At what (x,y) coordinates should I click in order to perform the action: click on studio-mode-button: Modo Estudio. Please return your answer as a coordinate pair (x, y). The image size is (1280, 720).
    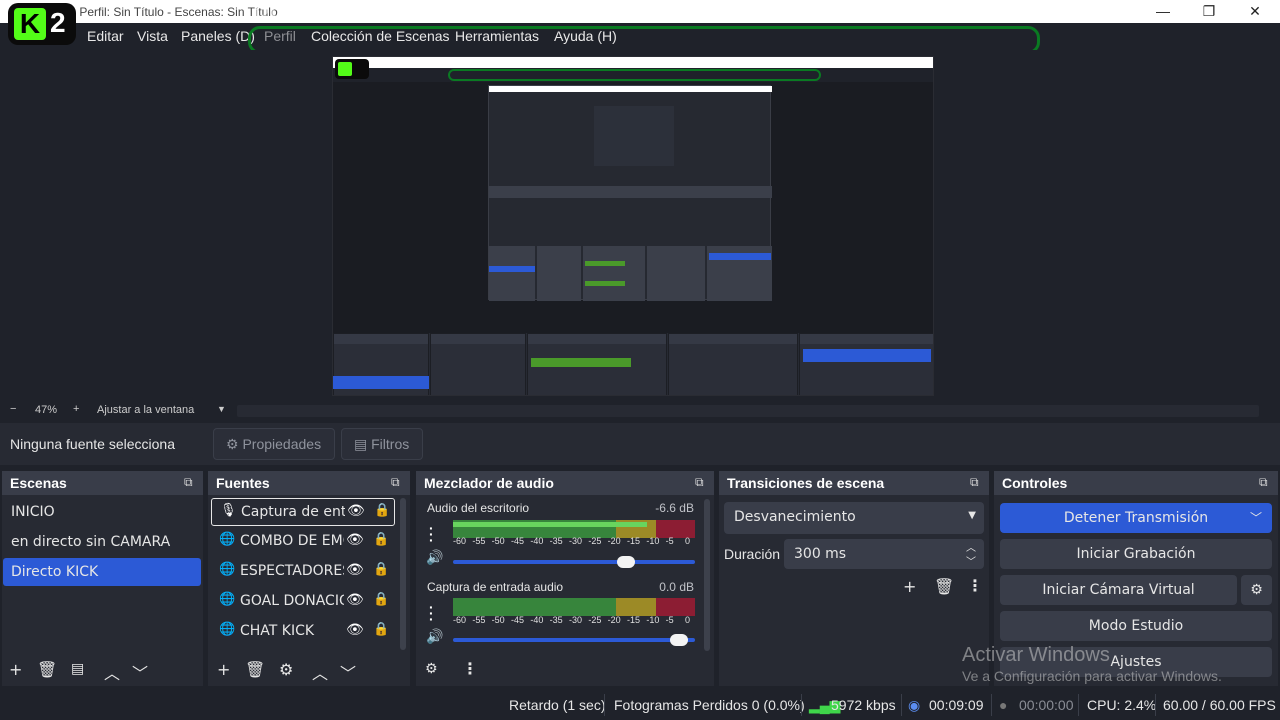
    Looking at the image, I should click on (1136, 626).